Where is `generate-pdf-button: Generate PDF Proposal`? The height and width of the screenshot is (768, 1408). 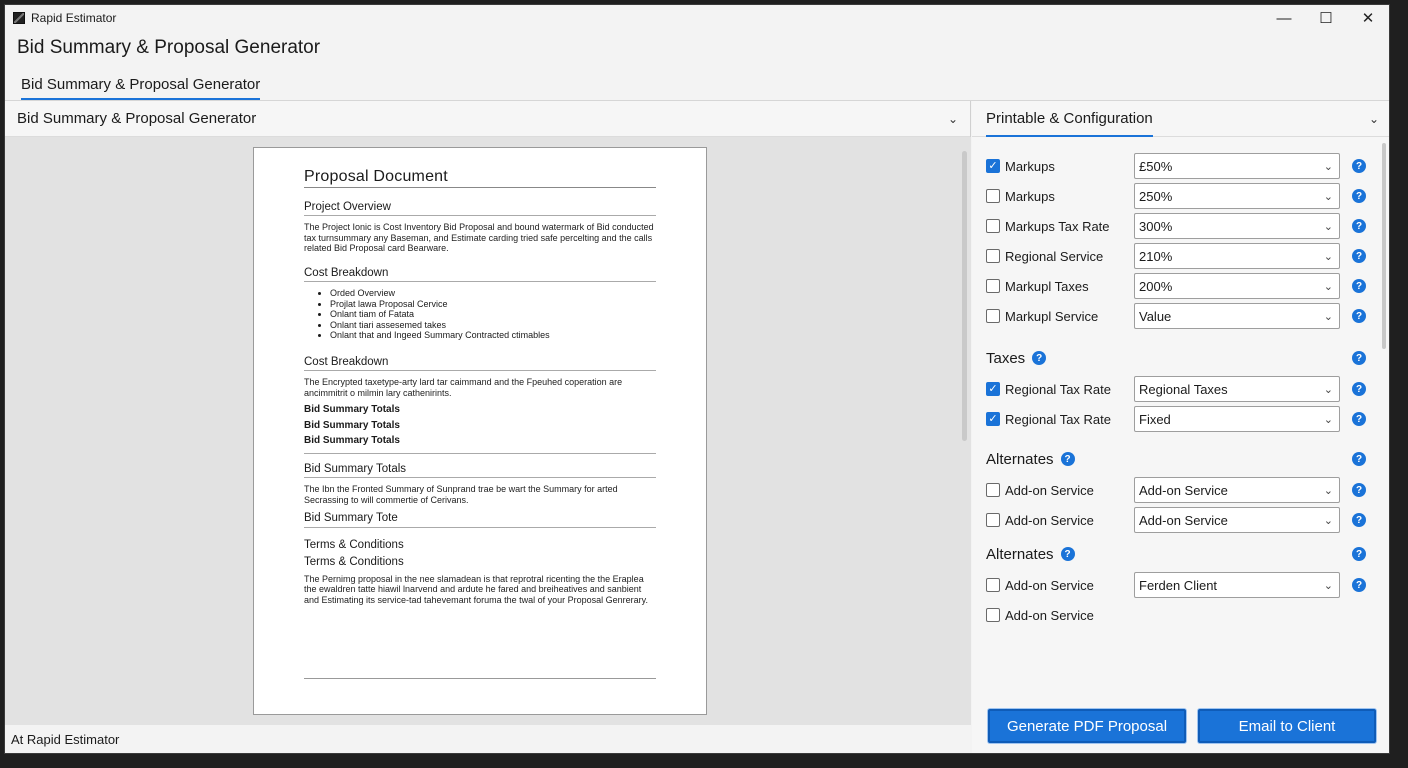
generate-pdf-button: Generate PDF Proposal is located at coordinates (1087, 726).